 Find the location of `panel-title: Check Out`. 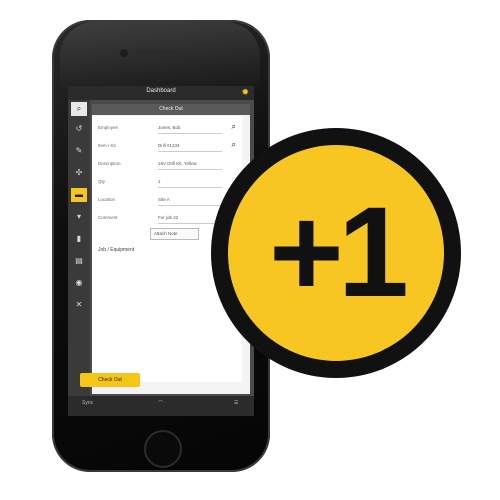

panel-title: Check Out is located at coordinates (171, 109).